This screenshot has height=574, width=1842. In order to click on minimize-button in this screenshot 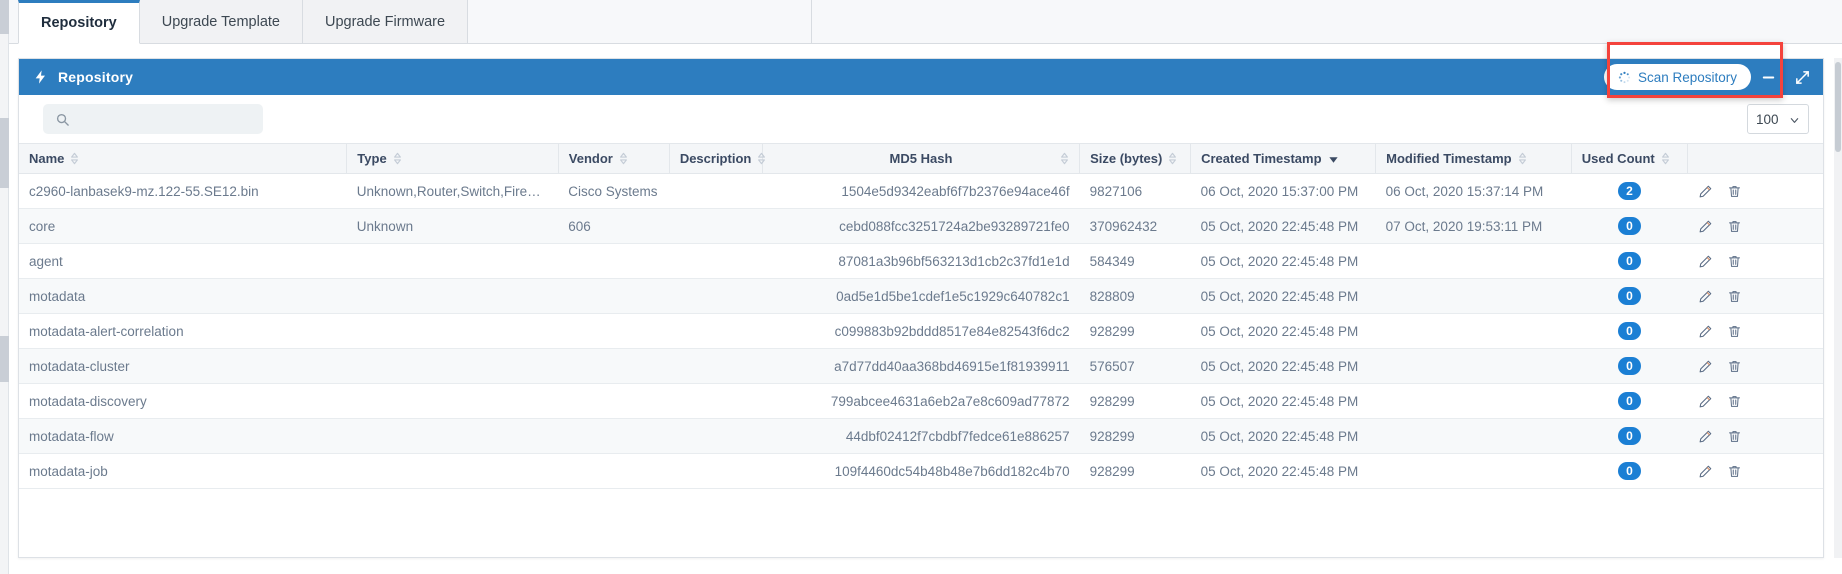, I will do `click(1768, 77)`.